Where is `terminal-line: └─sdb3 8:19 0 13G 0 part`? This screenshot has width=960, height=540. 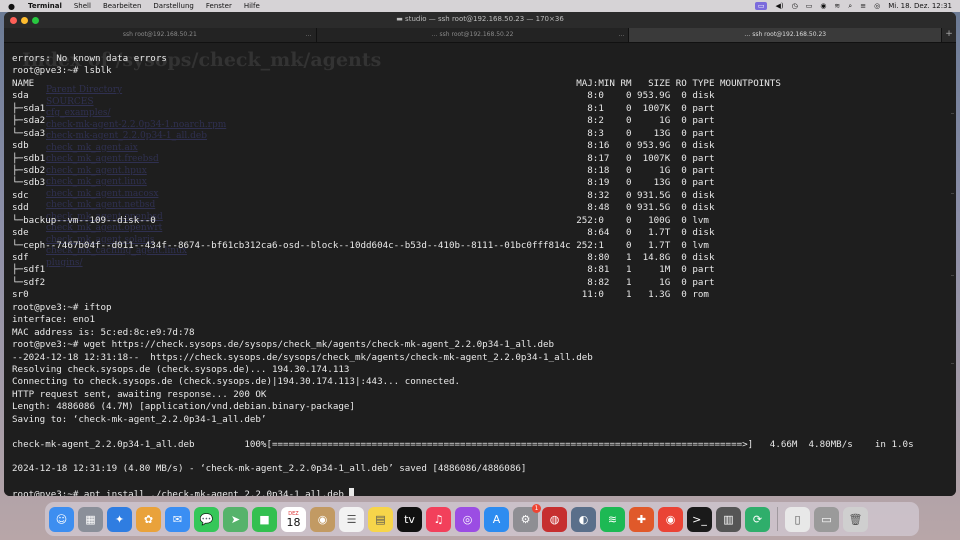 terminal-line: └─sdb3 8:19 0 13G 0 part is located at coordinates (363, 183).